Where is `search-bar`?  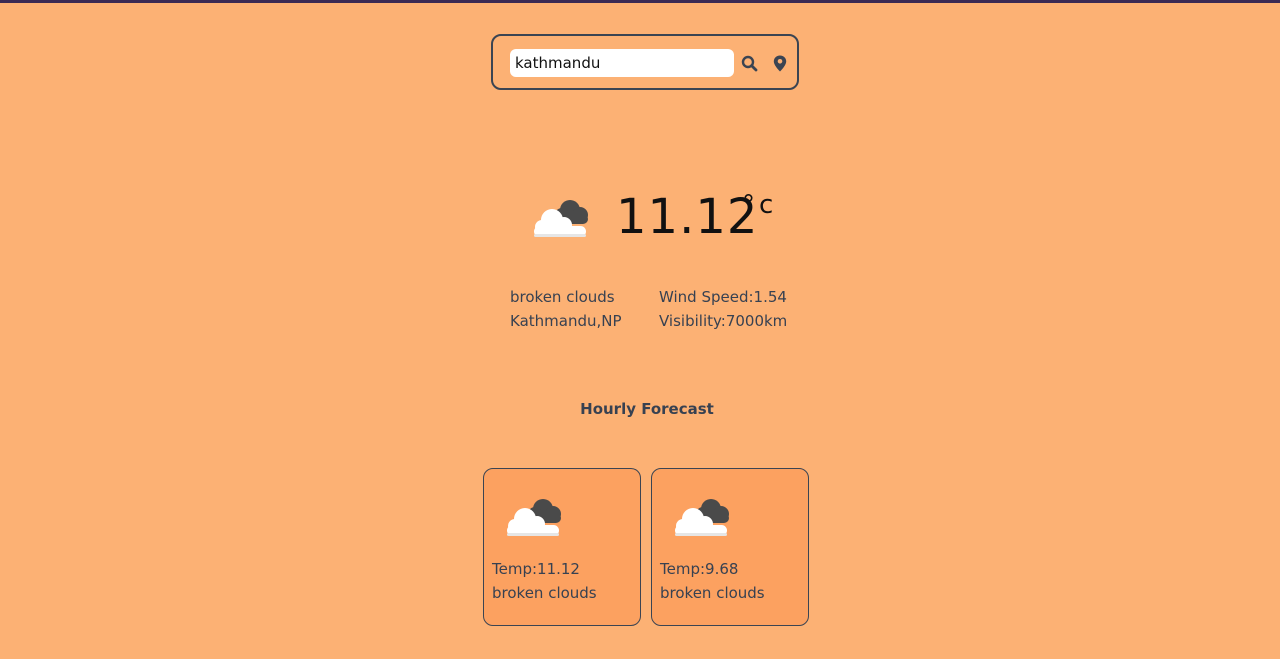 search-bar is located at coordinates (645, 62).